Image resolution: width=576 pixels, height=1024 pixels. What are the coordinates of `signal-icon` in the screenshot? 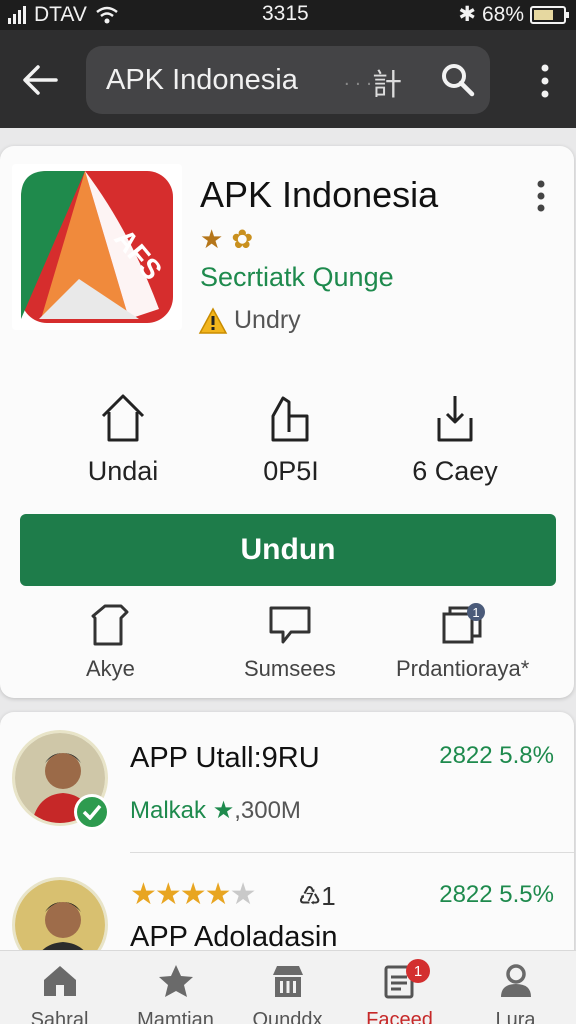 It's located at (17, 15).